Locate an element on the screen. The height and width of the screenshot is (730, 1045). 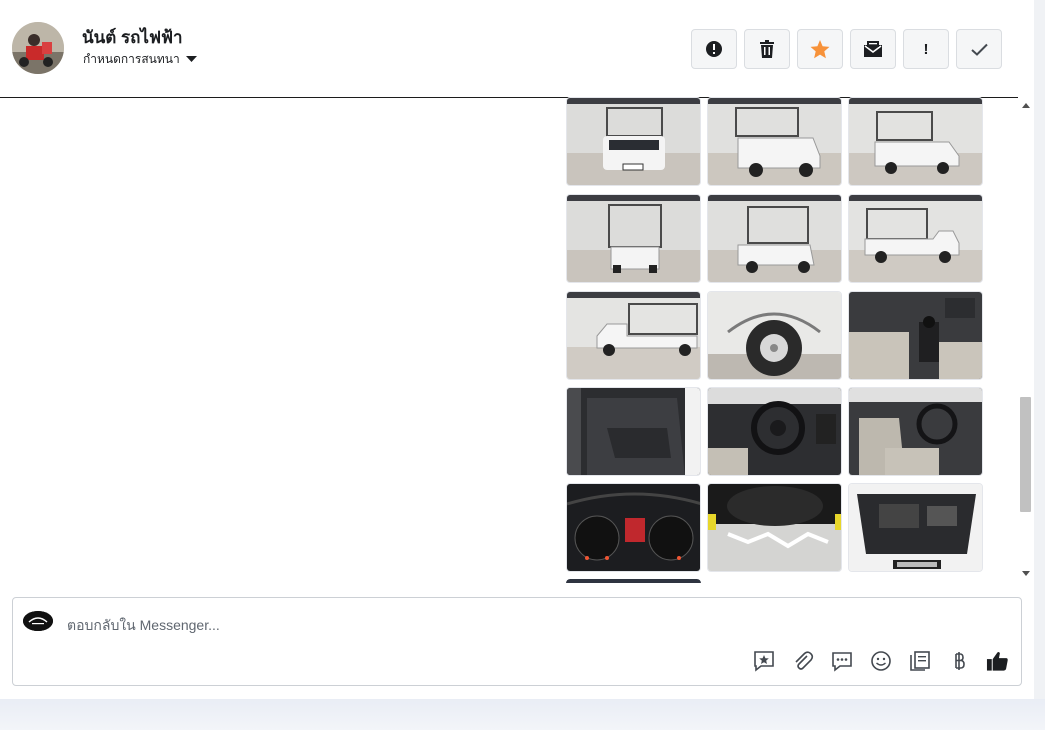
baht-icon is located at coordinates (958, 660).